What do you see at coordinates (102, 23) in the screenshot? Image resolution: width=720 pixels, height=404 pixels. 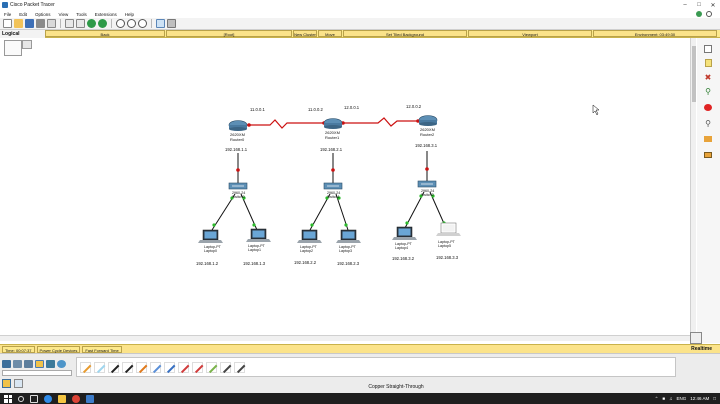 I see `redo-icon` at bounding box center [102, 23].